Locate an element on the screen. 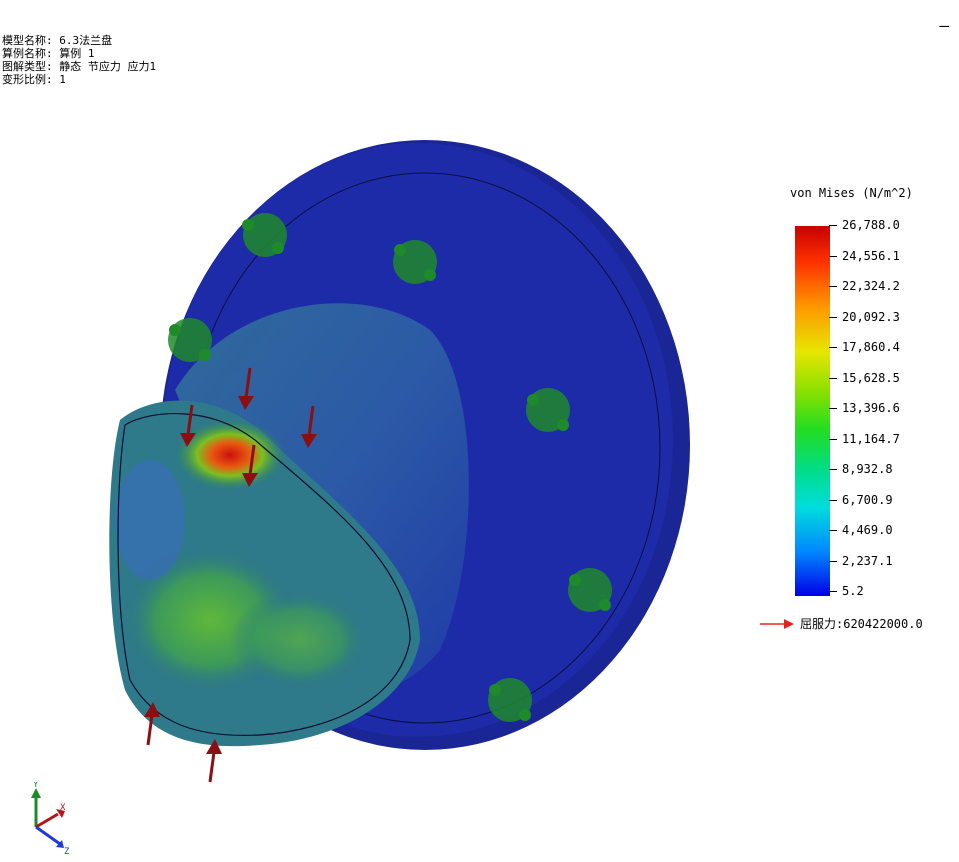 The height and width of the screenshot is (862, 959). axis-triad: Y X Z is located at coordinates (50, 819).